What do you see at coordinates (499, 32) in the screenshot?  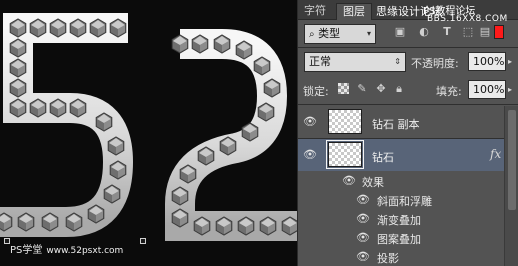 I see `filter-toggle-switch` at bounding box center [499, 32].